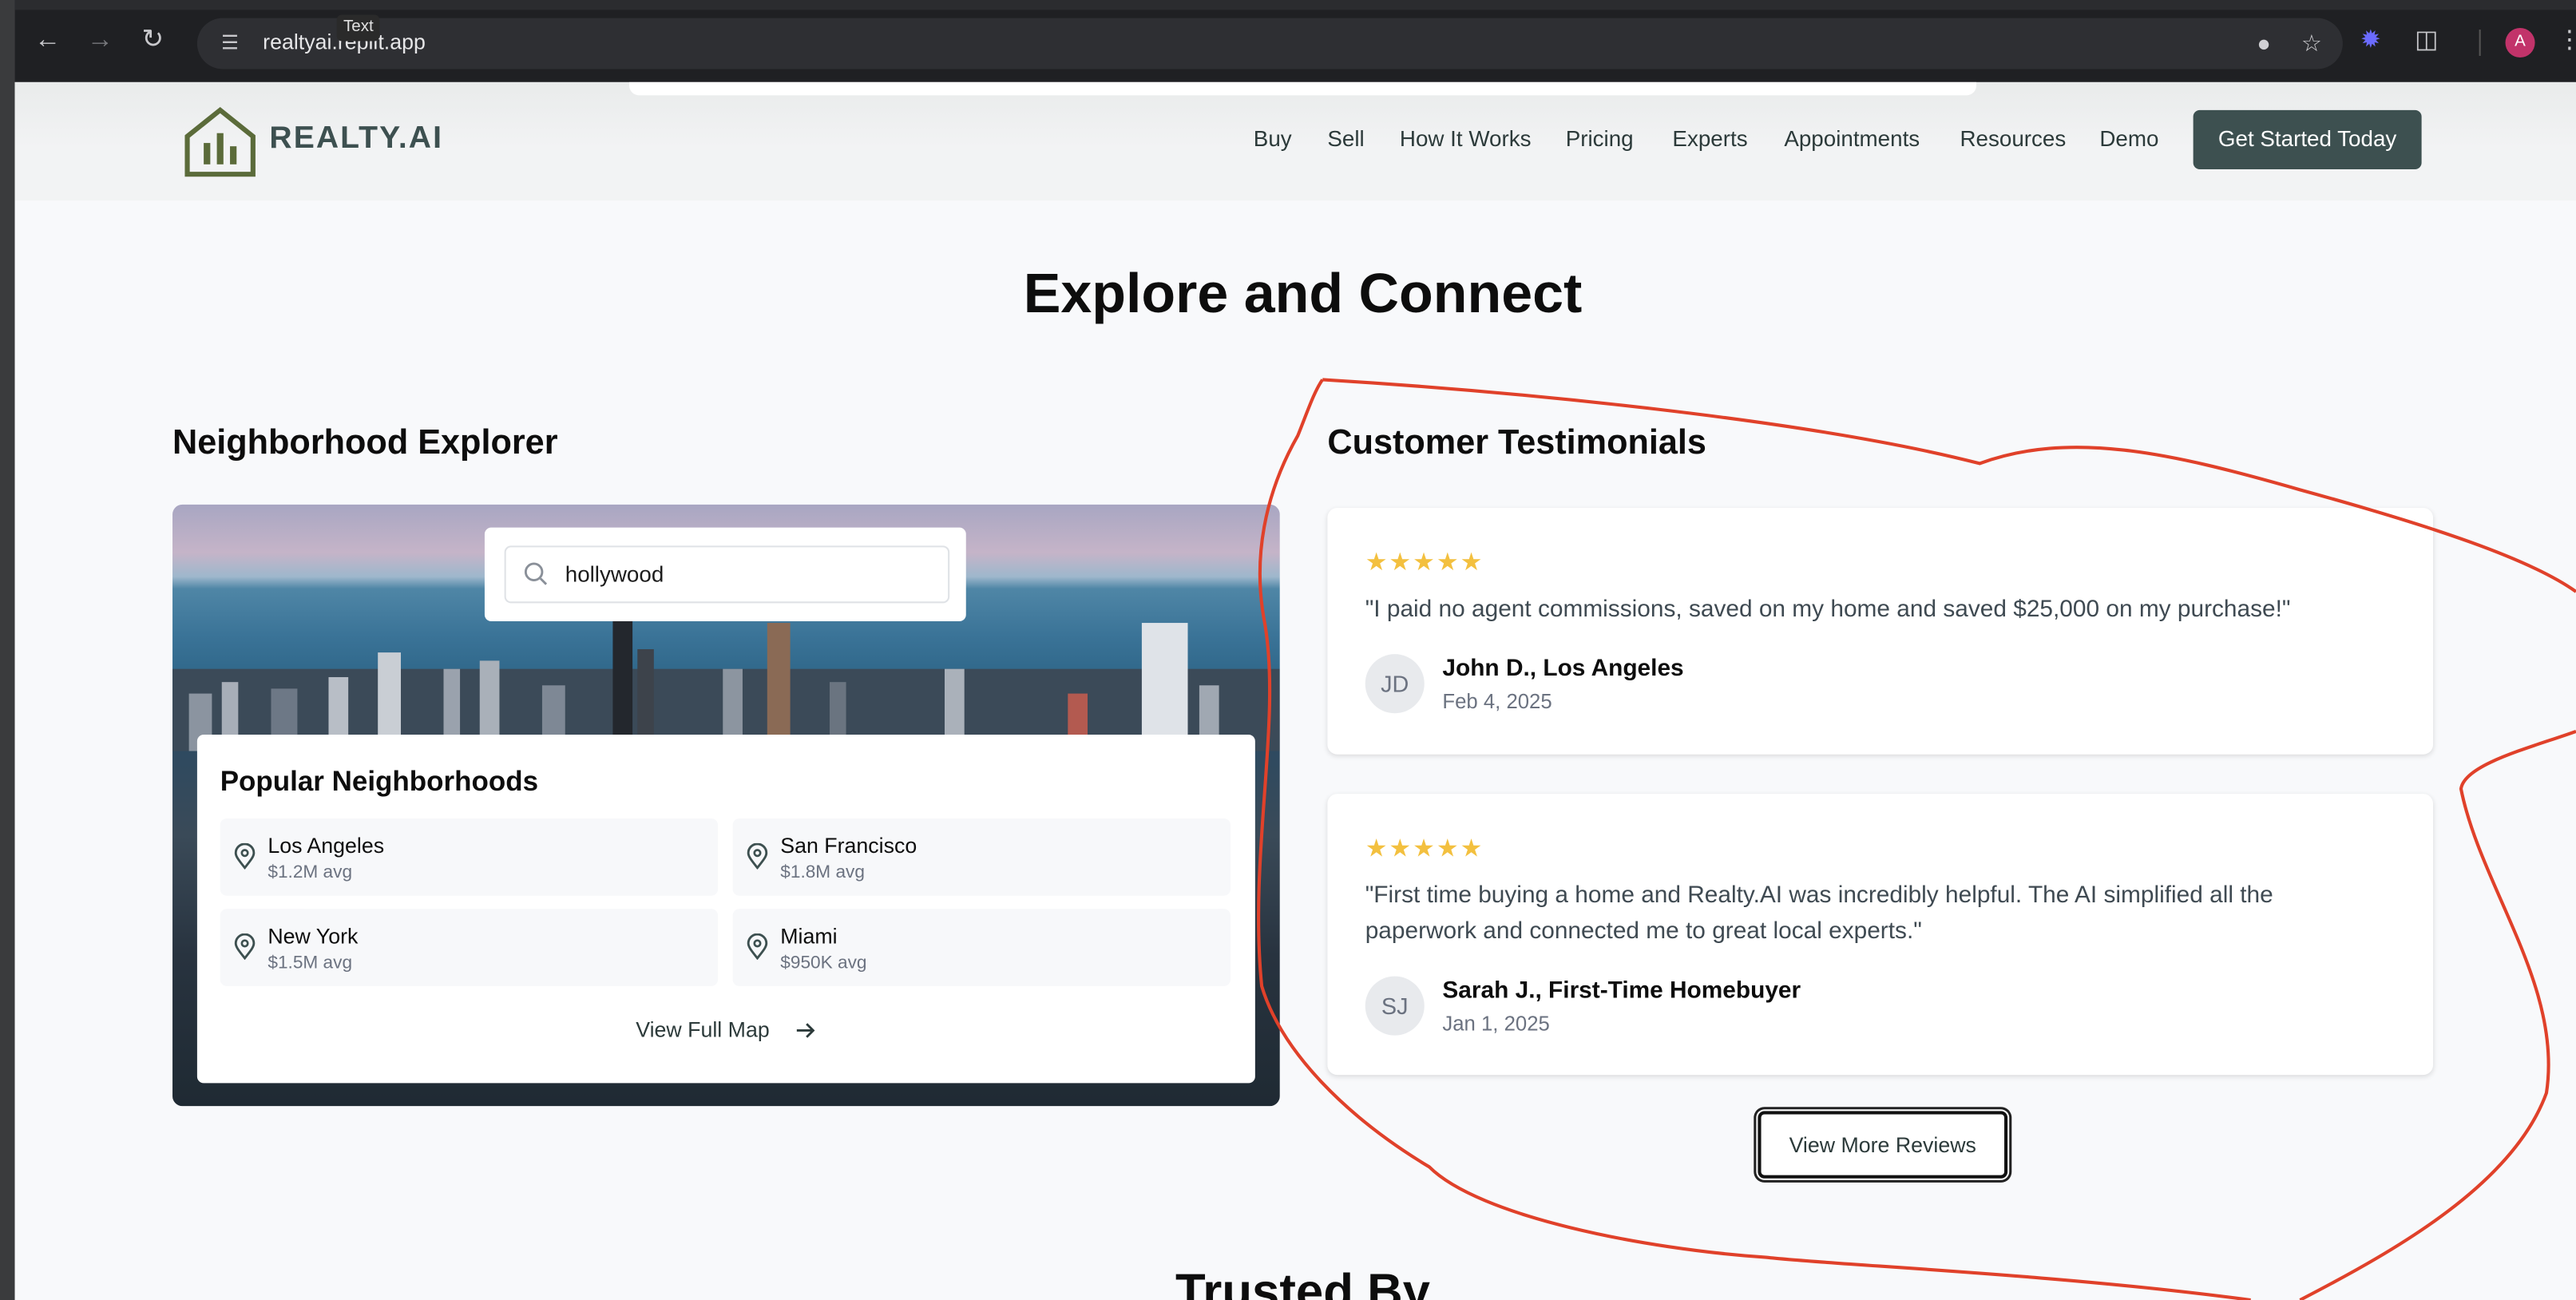 The image size is (2576, 1300). What do you see at coordinates (365, 443) in the screenshot?
I see `explorer-title: Neighborhood Explorer` at bounding box center [365, 443].